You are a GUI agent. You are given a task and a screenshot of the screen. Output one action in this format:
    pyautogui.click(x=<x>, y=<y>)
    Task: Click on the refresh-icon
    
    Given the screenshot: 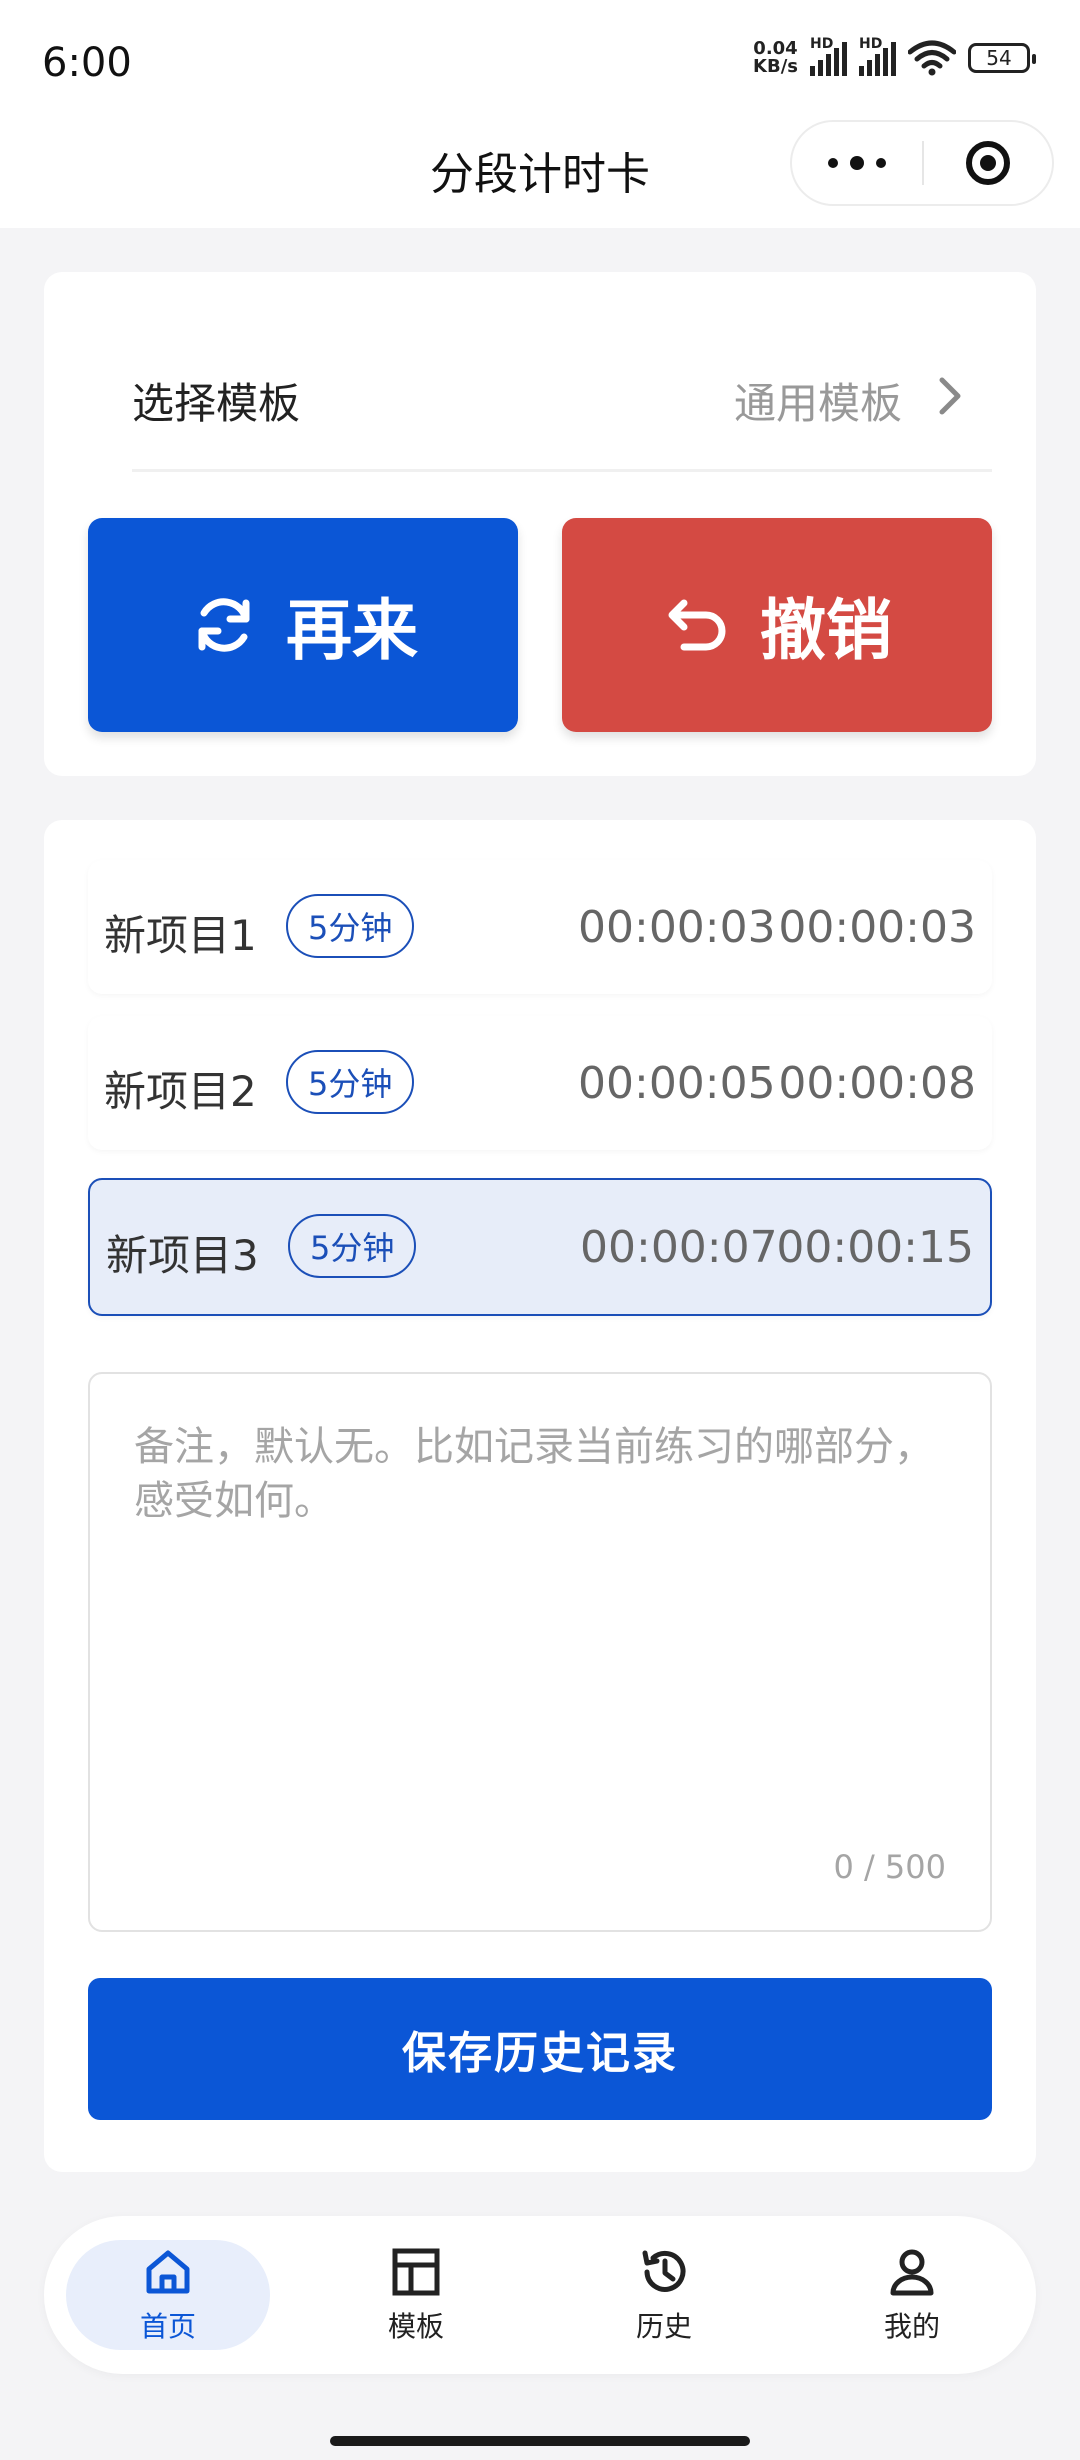 What is the action you would take?
    pyautogui.click(x=224, y=625)
    